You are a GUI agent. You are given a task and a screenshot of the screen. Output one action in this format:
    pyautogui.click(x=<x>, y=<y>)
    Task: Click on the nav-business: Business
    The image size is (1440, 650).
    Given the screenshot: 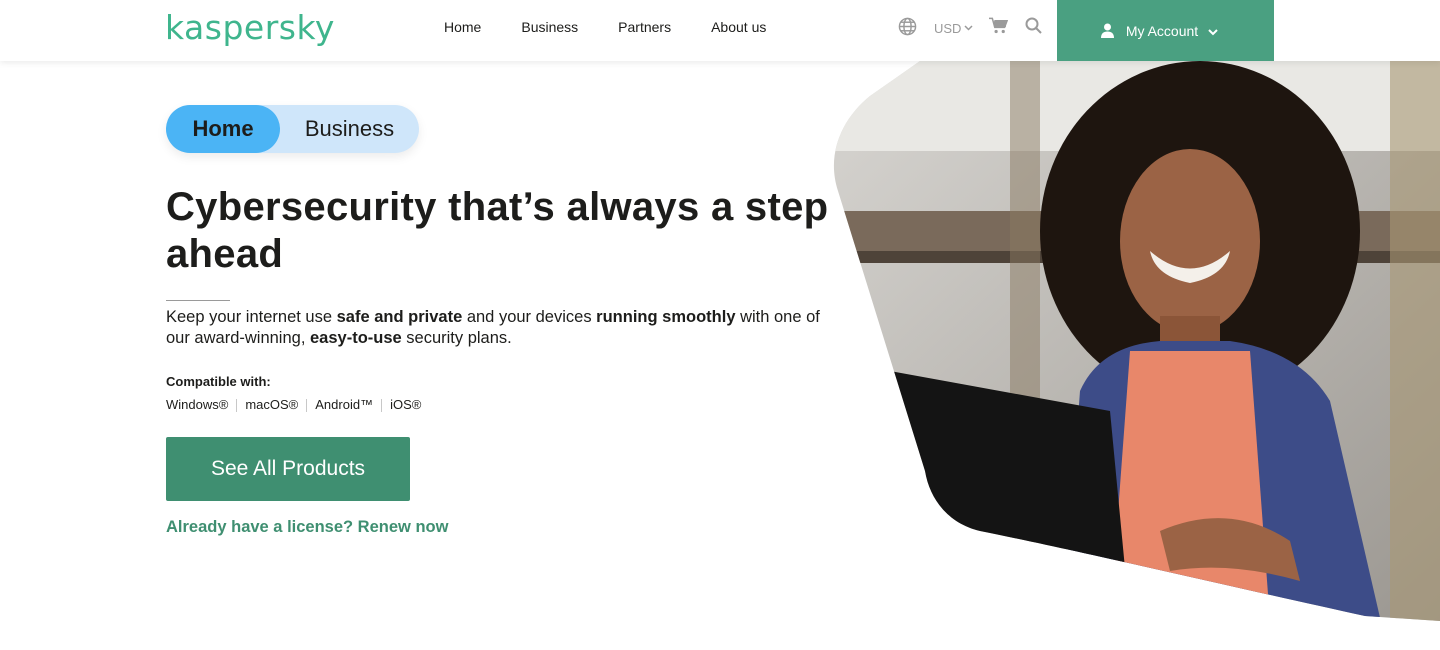 What is the action you would take?
    pyautogui.click(x=549, y=27)
    